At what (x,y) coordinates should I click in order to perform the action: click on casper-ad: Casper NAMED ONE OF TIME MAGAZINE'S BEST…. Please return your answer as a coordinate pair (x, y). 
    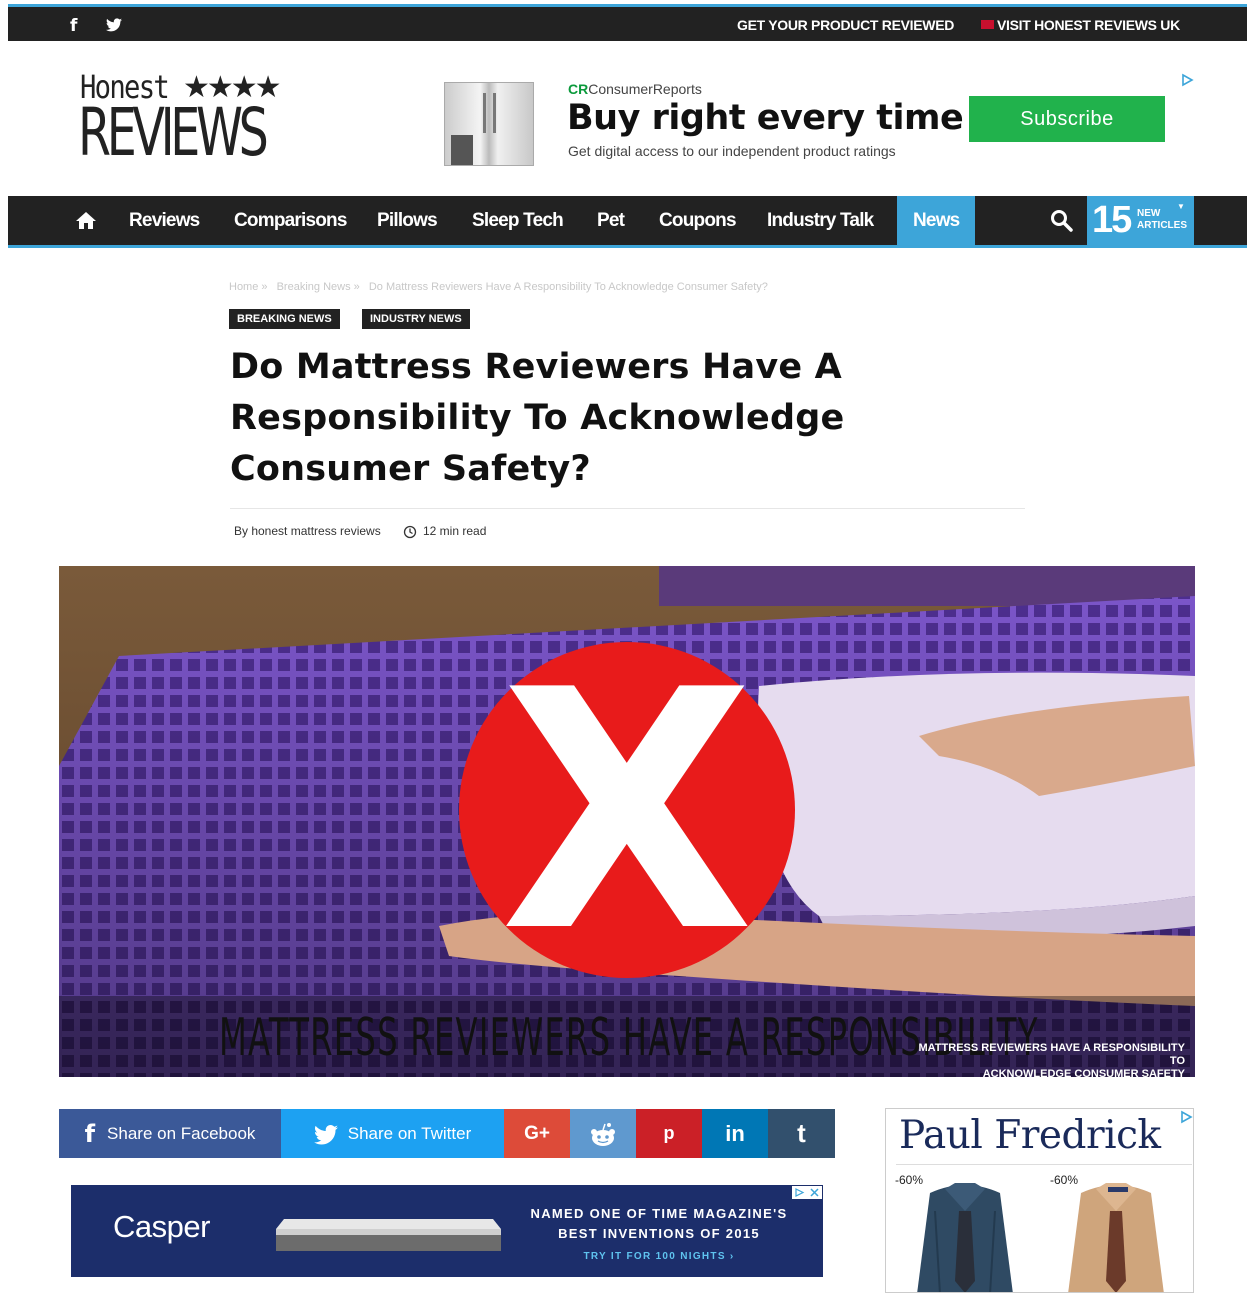
    Looking at the image, I should click on (447, 1231).